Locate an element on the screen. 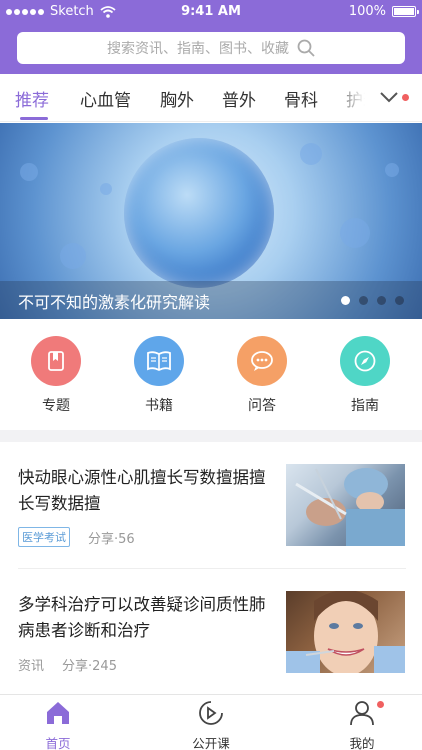  bookmark-icon is located at coordinates (56, 361).